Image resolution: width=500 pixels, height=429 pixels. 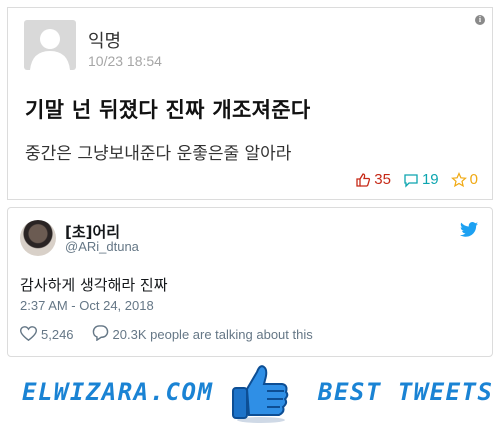 What do you see at coordinates (87, 305) in the screenshot?
I see `tweet-timestamp: 2:37 AM - Oct 24, 2018` at bounding box center [87, 305].